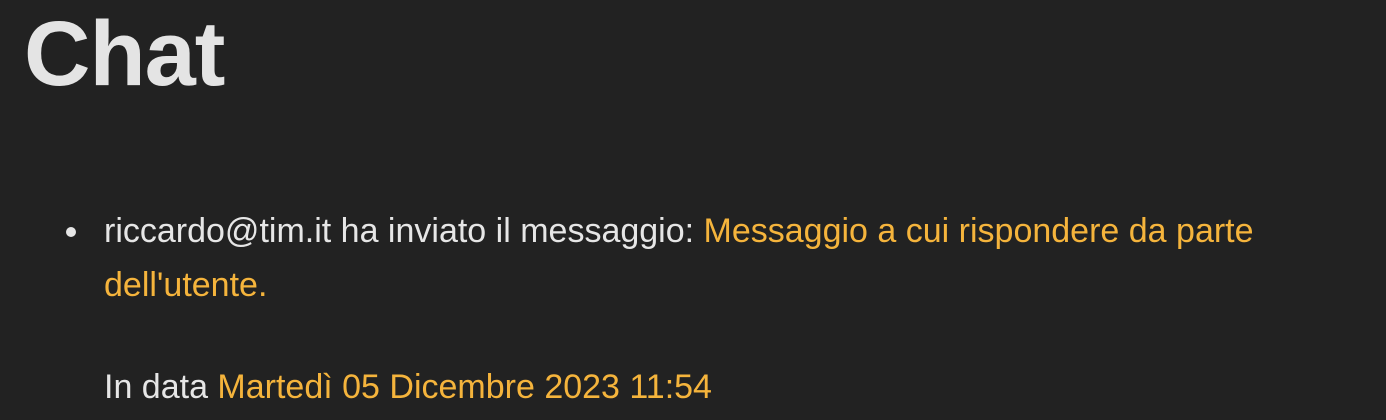  What do you see at coordinates (124, 54) in the screenshot?
I see `page-title: Chat` at bounding box center [124, 54].